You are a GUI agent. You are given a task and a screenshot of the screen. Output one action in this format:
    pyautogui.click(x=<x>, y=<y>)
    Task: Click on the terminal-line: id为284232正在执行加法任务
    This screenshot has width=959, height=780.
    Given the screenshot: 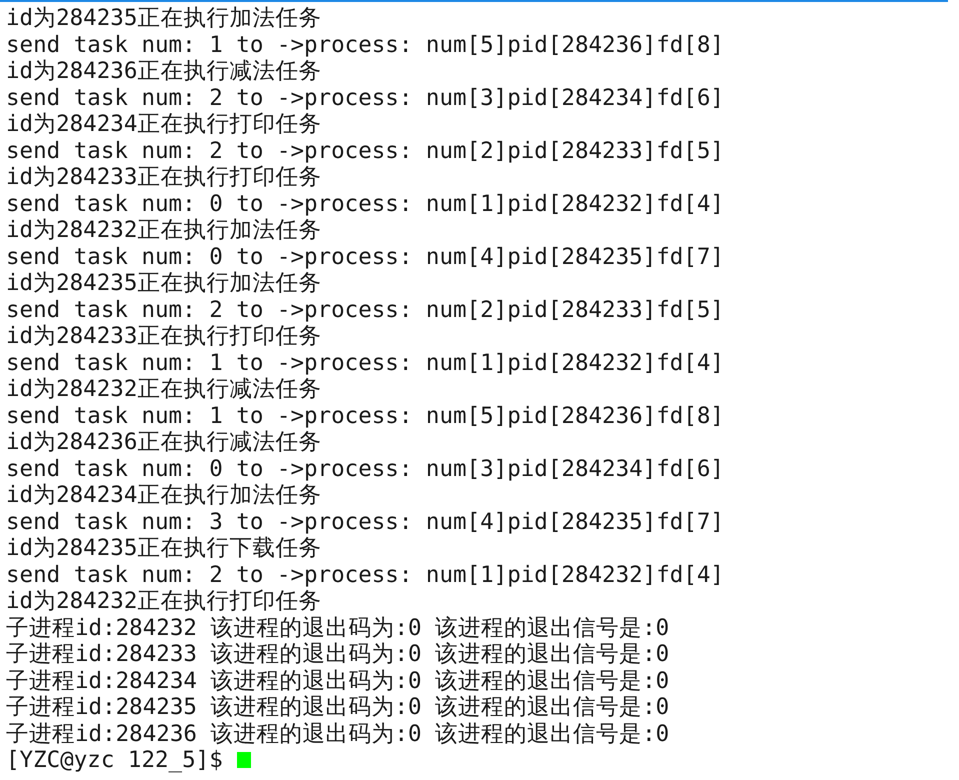 What is the action you would take?
    pyautogui.click(x=164, y=230)
    